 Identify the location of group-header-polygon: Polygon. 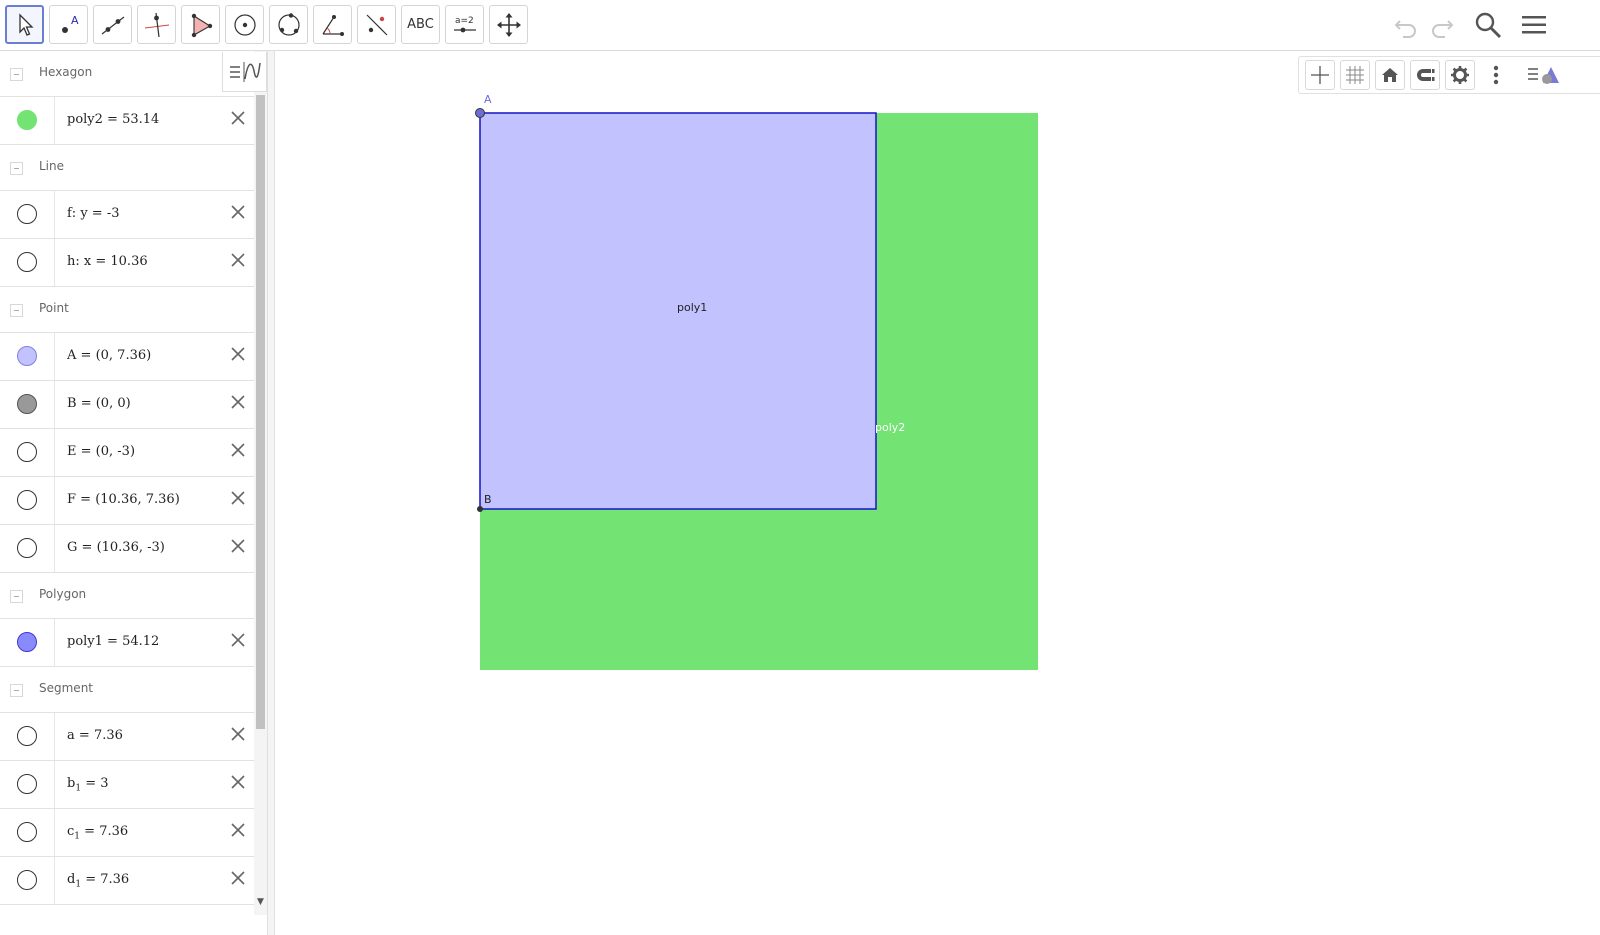
(127, 596).